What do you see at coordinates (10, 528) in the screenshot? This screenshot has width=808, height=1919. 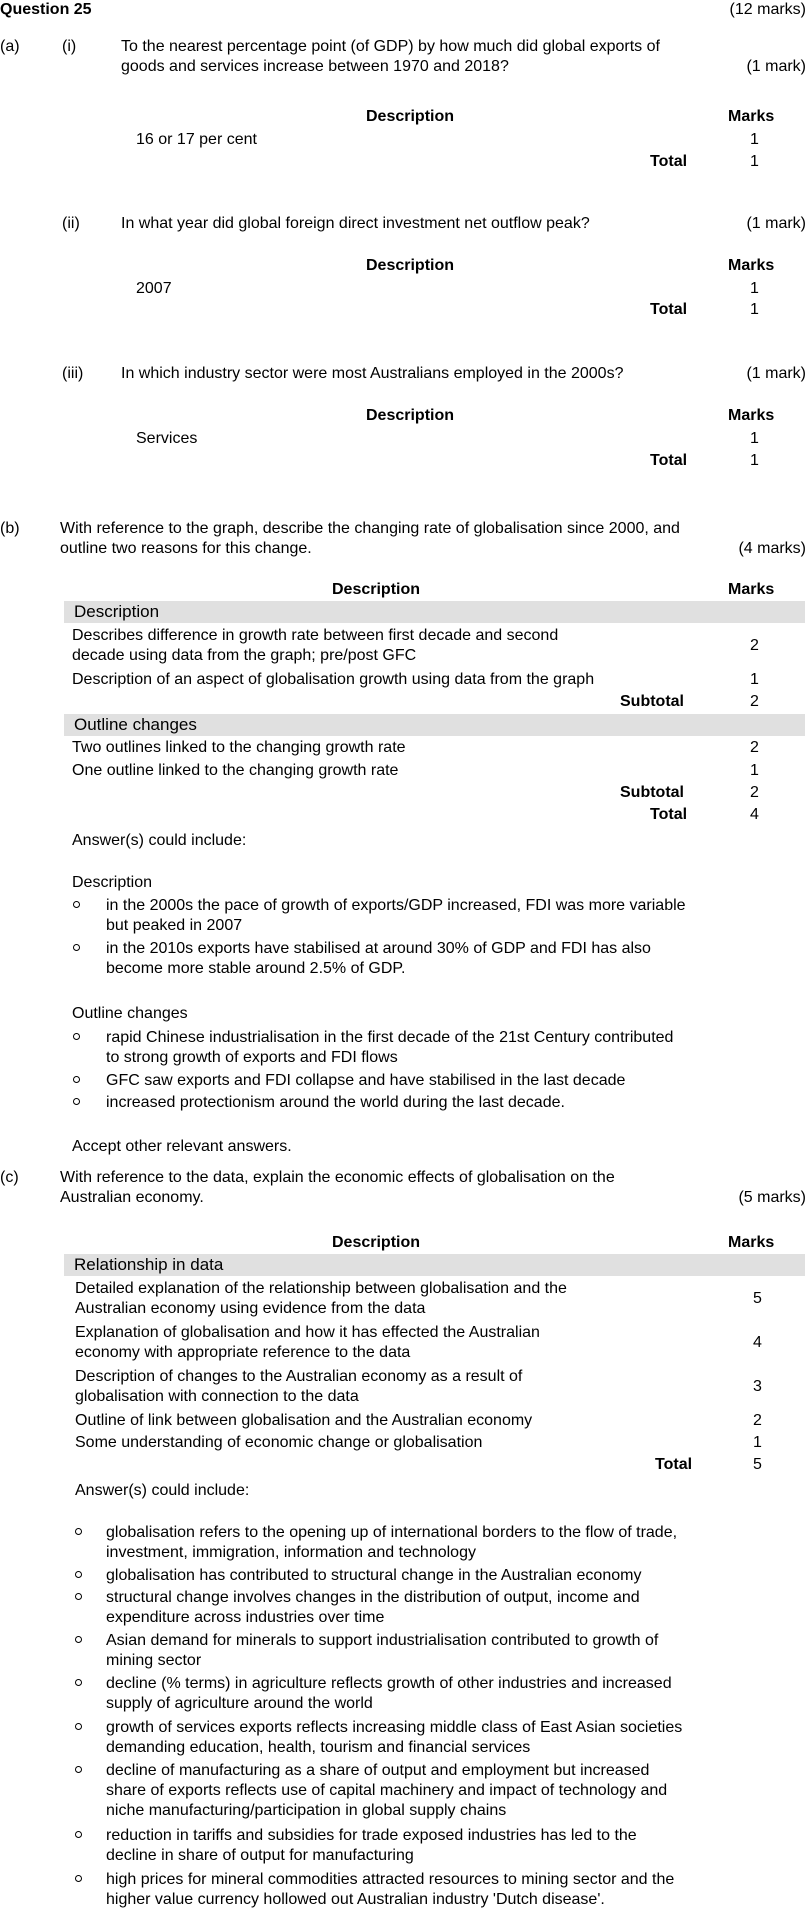 I see `part-b-label: (b)` at bounding box center [10, 528].